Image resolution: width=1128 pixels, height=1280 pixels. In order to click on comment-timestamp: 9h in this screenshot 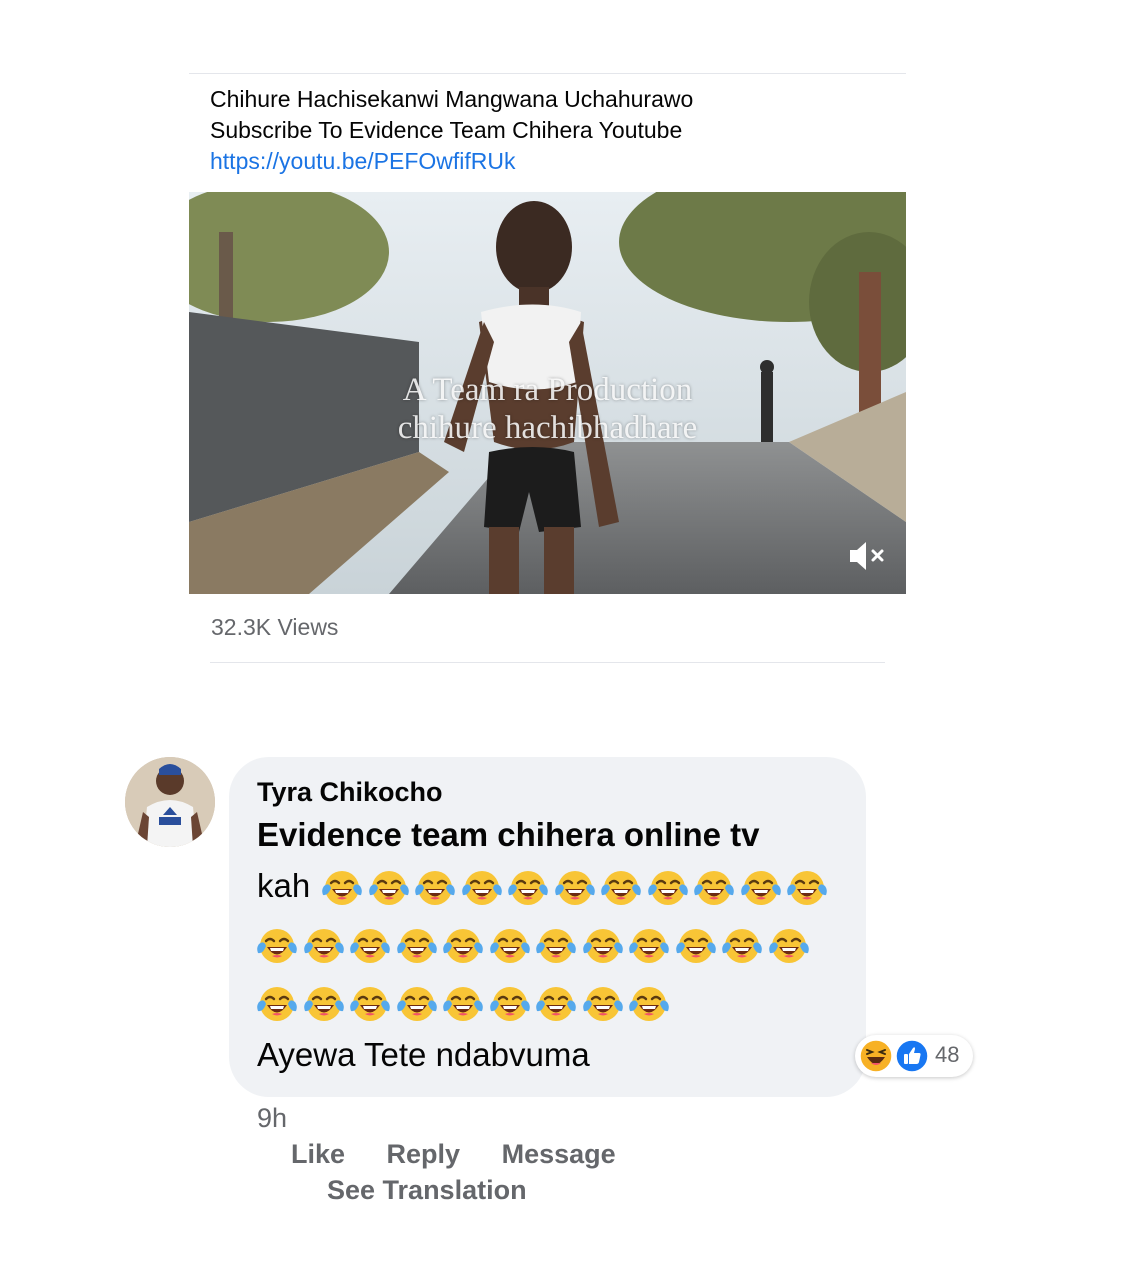, I will do `click(272, 1118)`.